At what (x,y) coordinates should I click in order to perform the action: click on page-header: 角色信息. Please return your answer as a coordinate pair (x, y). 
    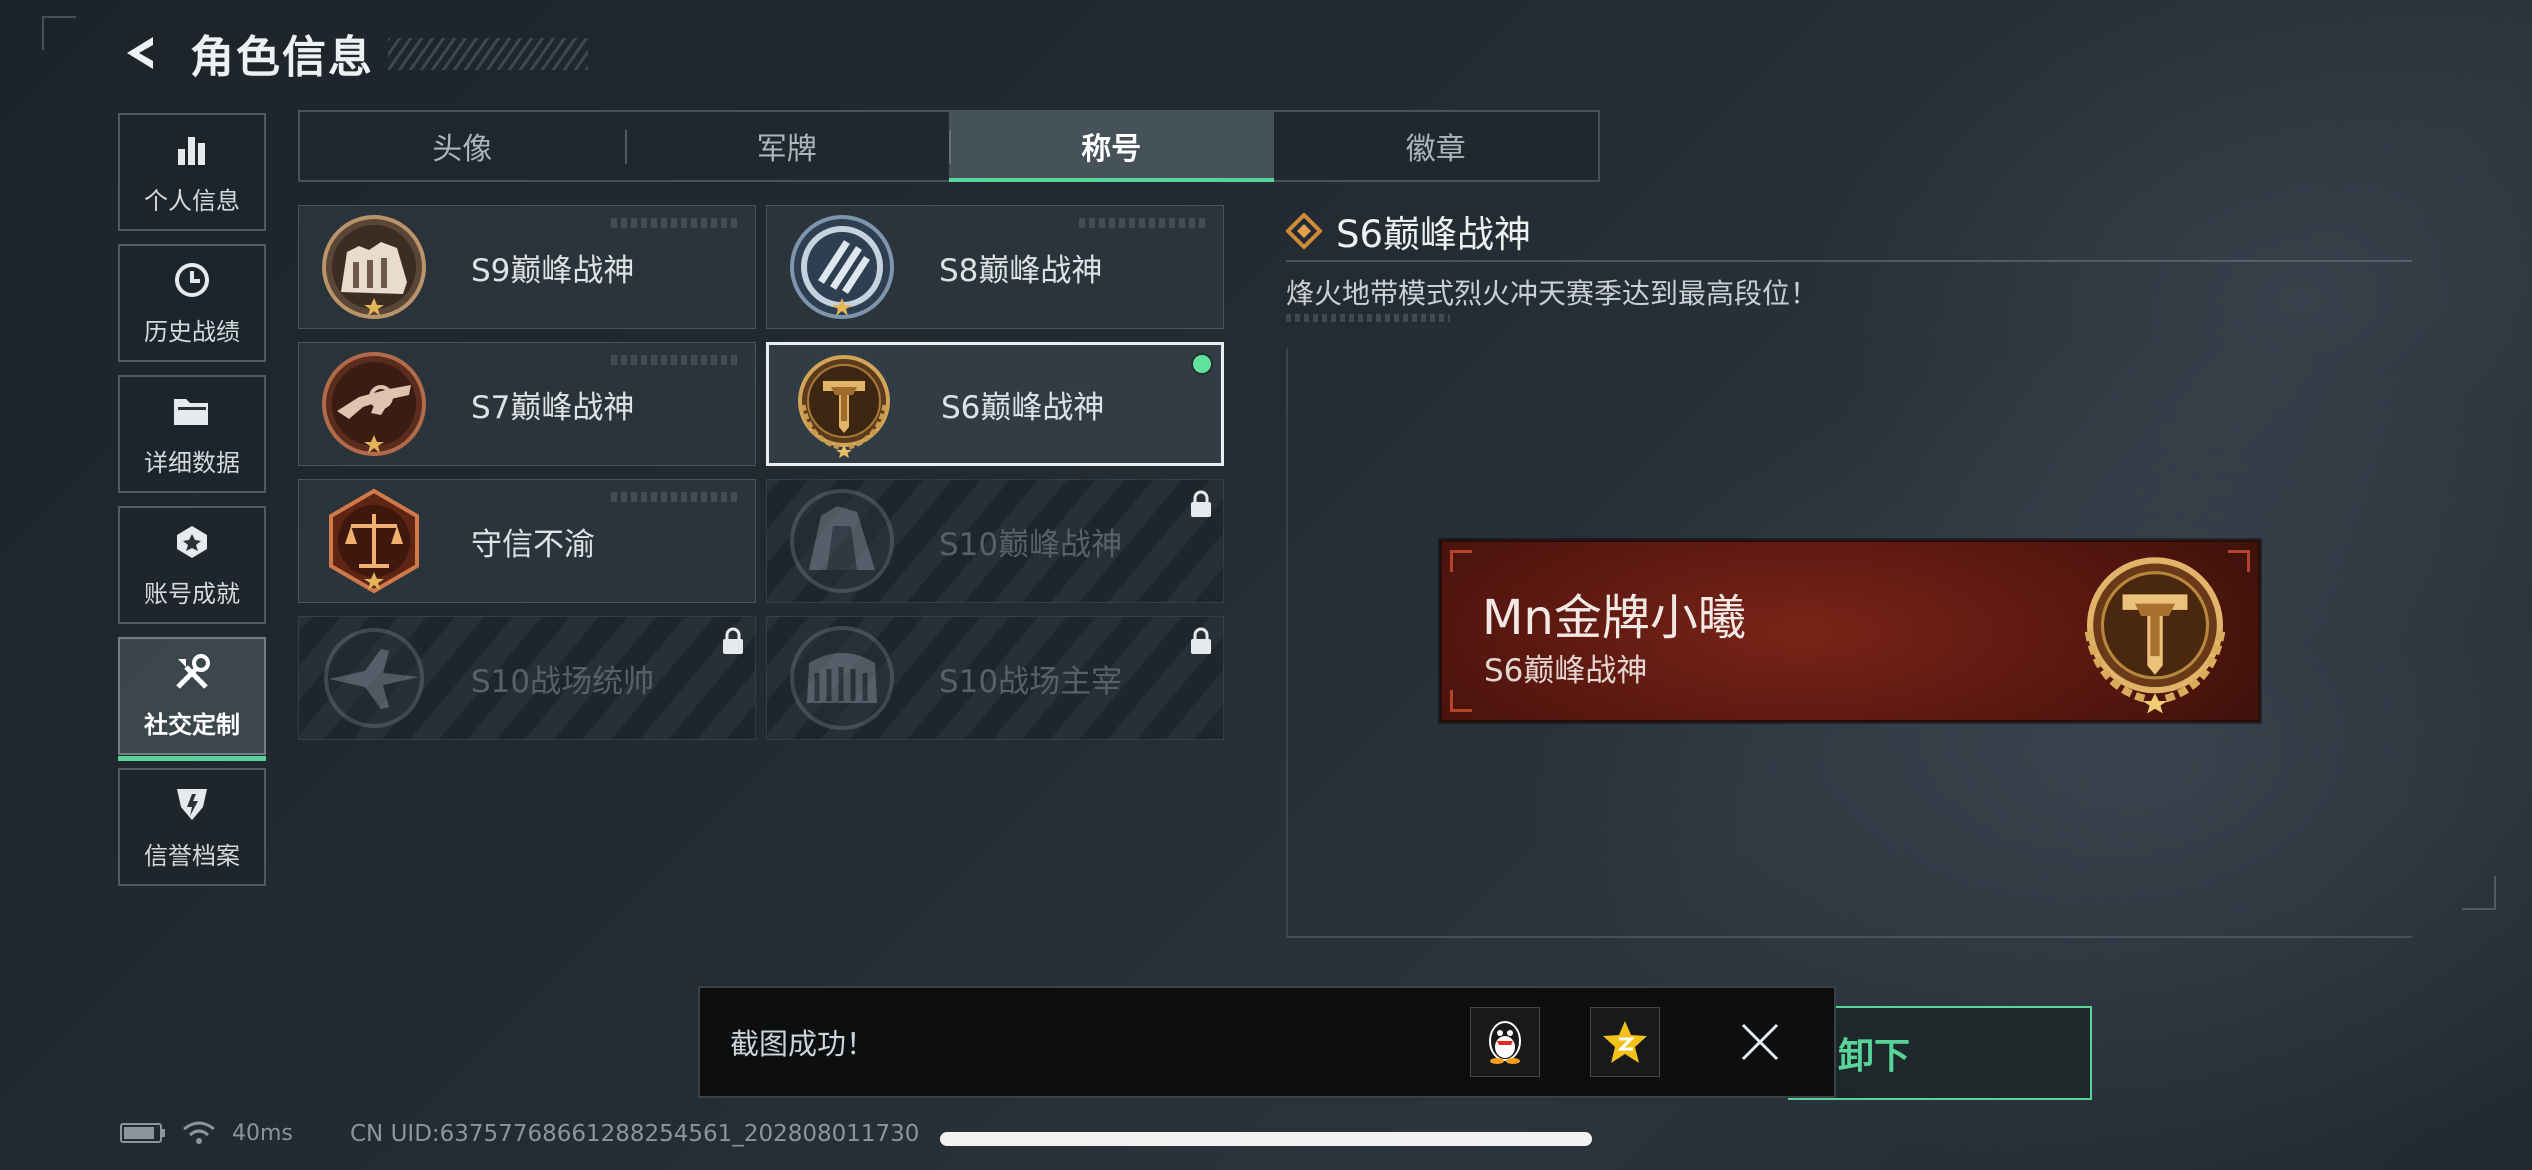
    Looking at the image, I should click on (246, 53).